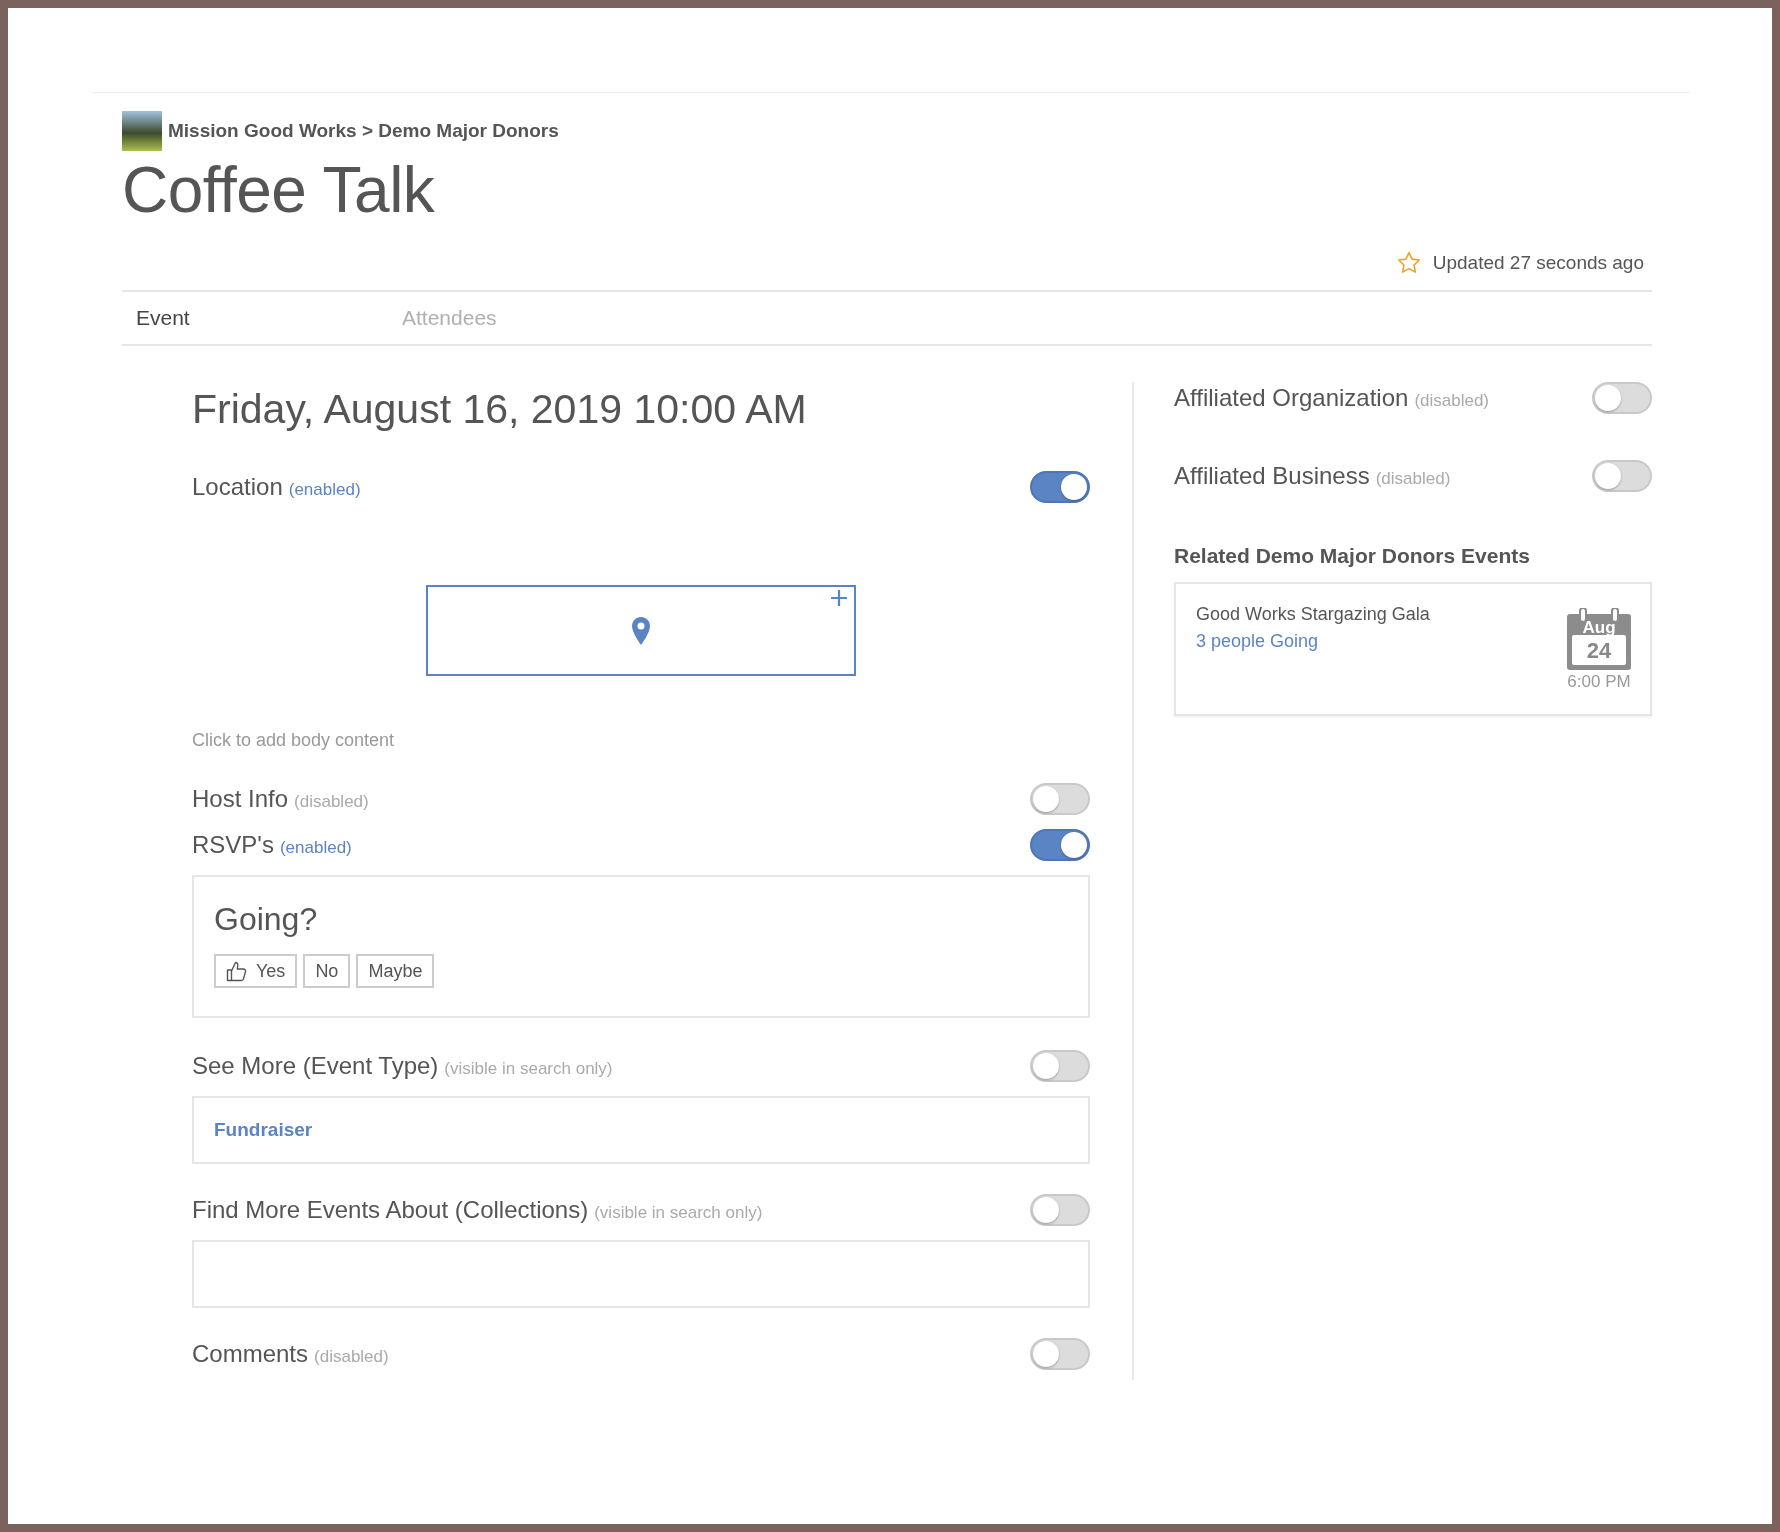  Describe the element at coordinates (641, 1130) in the screenshot. I see `tag-field: Fundraiser` at that location.